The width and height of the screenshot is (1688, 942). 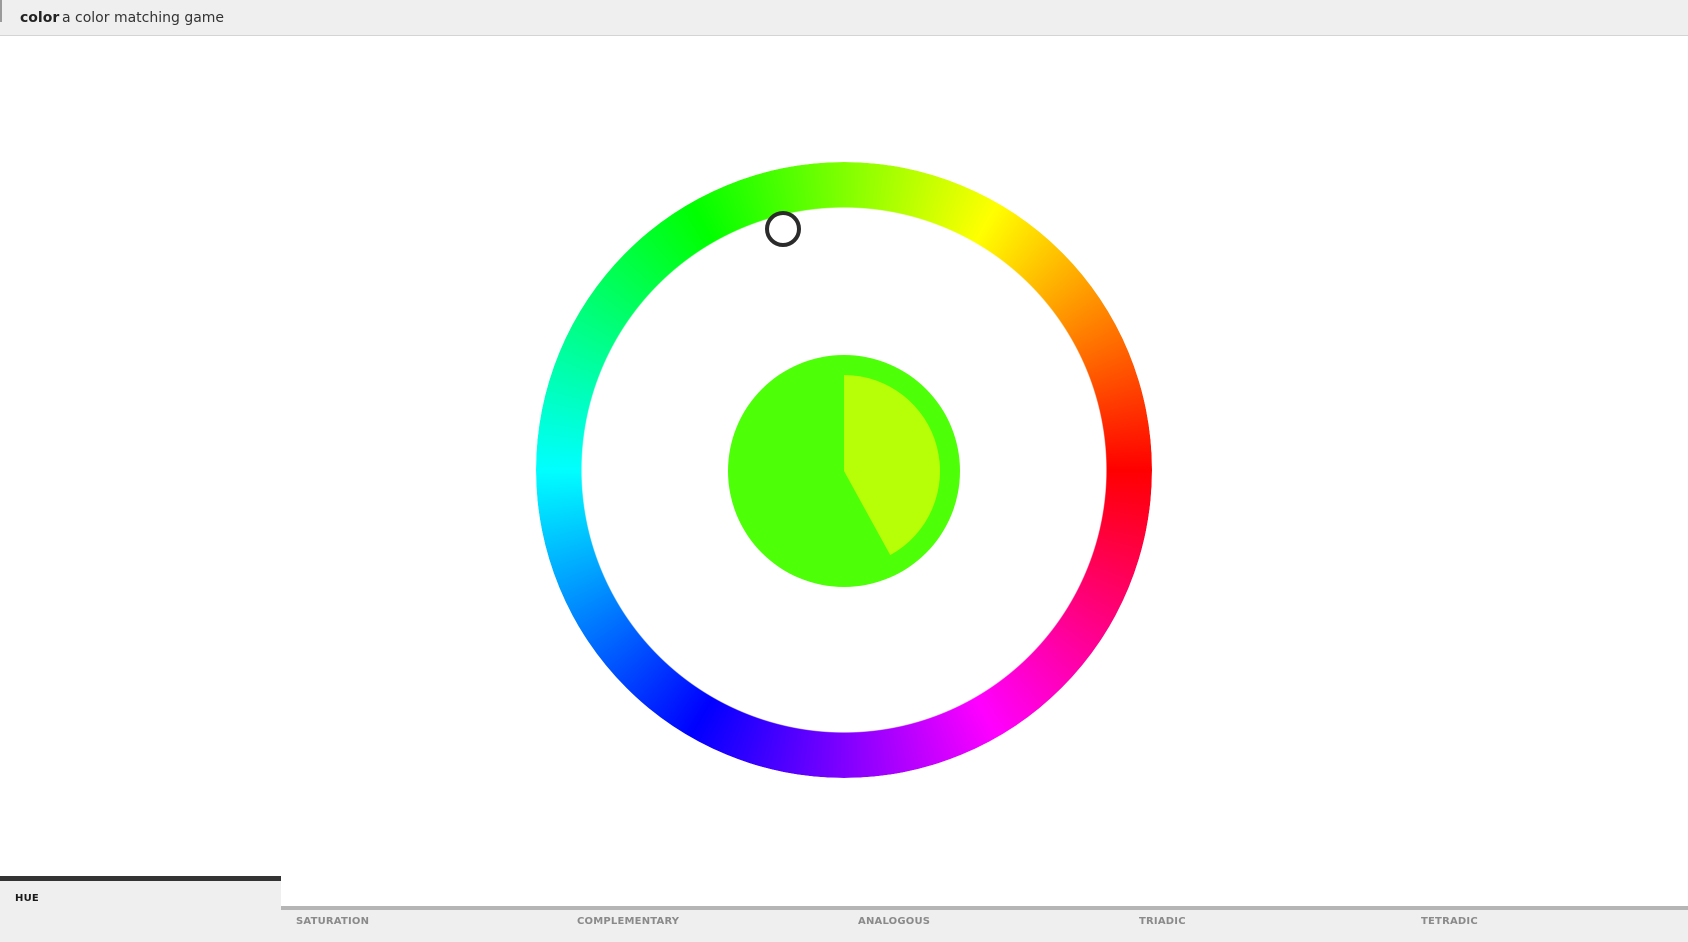 What do you see at coordinates (983, 924) in the screenshot?
I see `tab-analogous: ANALOGOUS` at bounding box center [983, 924].